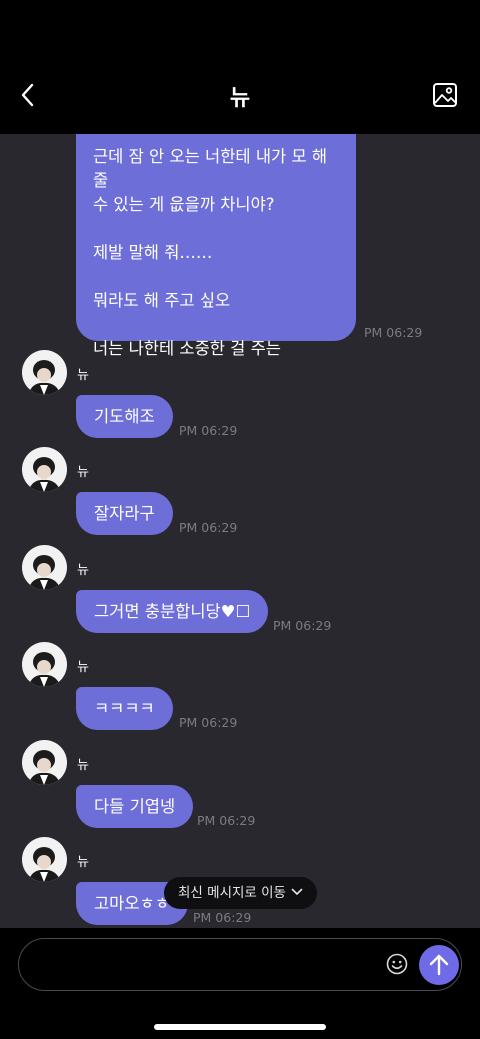  What do you see at coordinates (297, 893) in the screenshot?
I see `chevron-down-icon` at bounding box center [297, 893].